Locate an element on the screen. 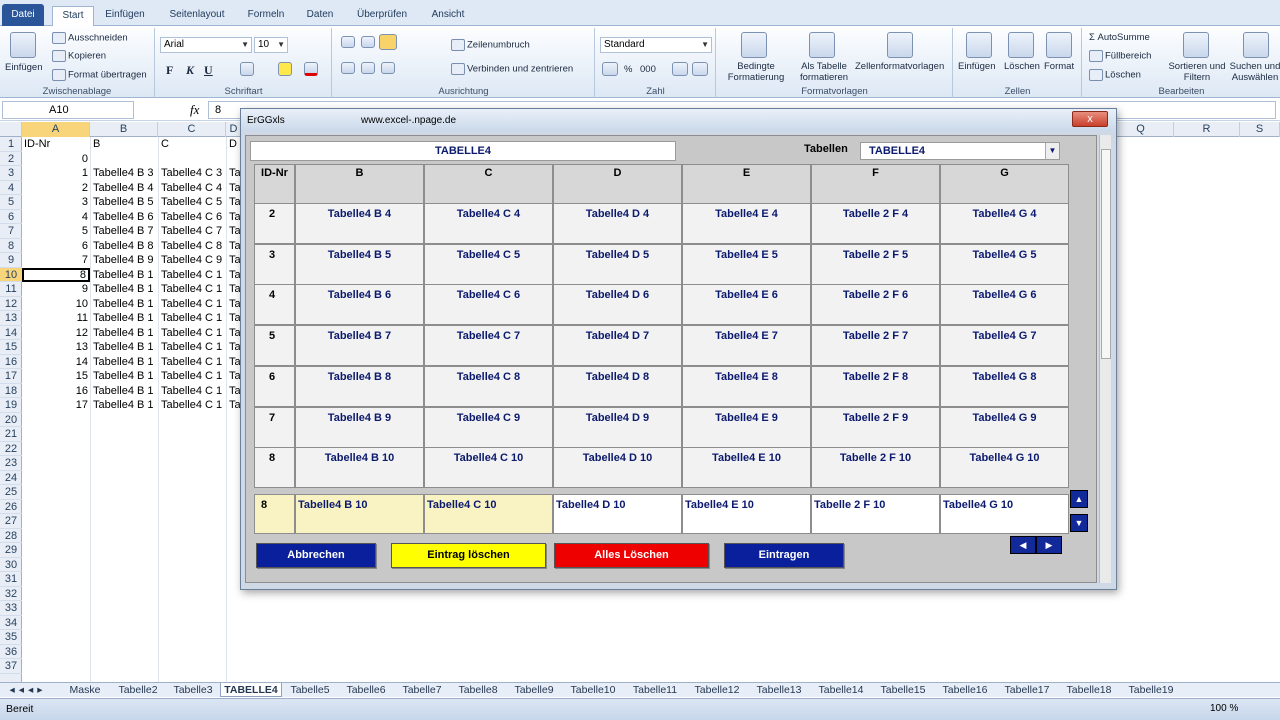 The height and width of the screenshot is (720, 1280). row-header-26: 26 is located at coordinates (11, 507).